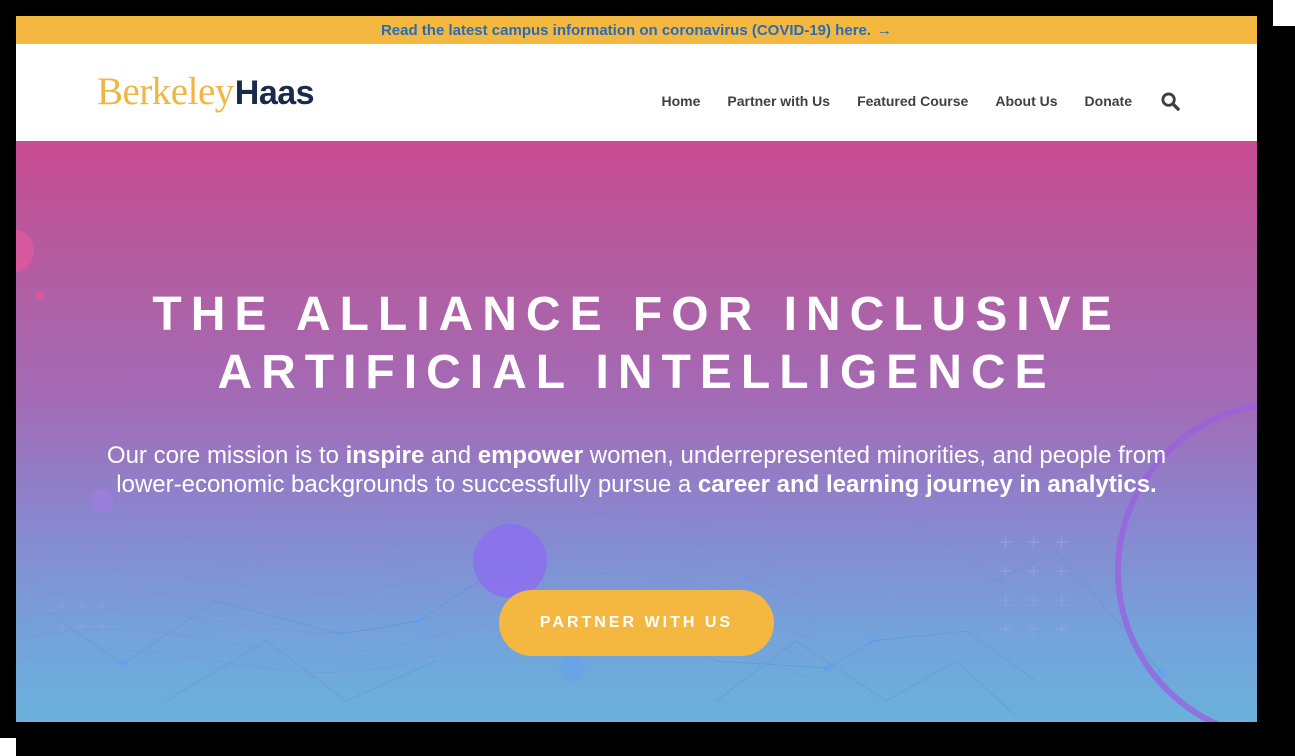  What do you see at coordinates (1170, 101) in the screenshot?
I see `search-icon` at bounding box center [1170, 101].